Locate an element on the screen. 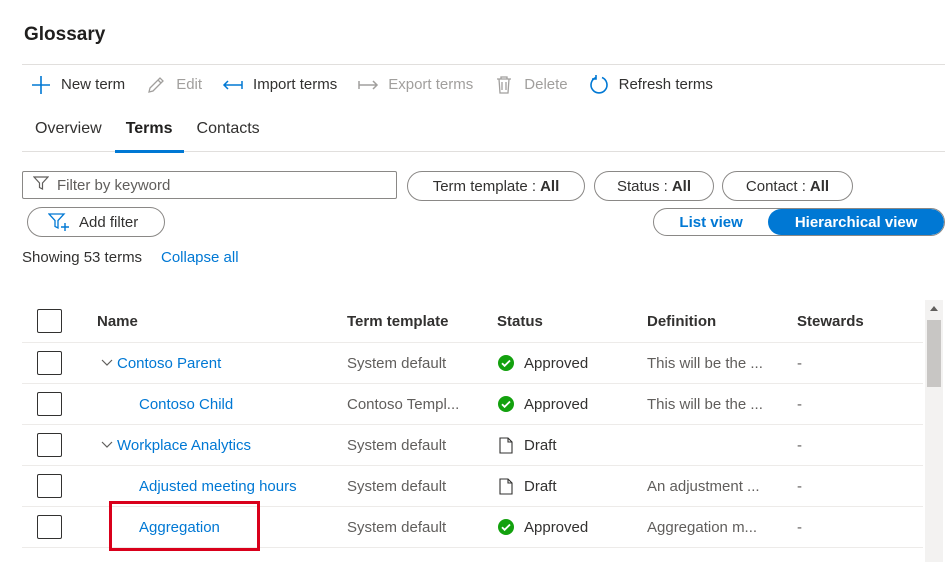 Image resolution: width=949 pixels, height=562 pixels. page-title: Glossary is located at coordinates (65, 34).